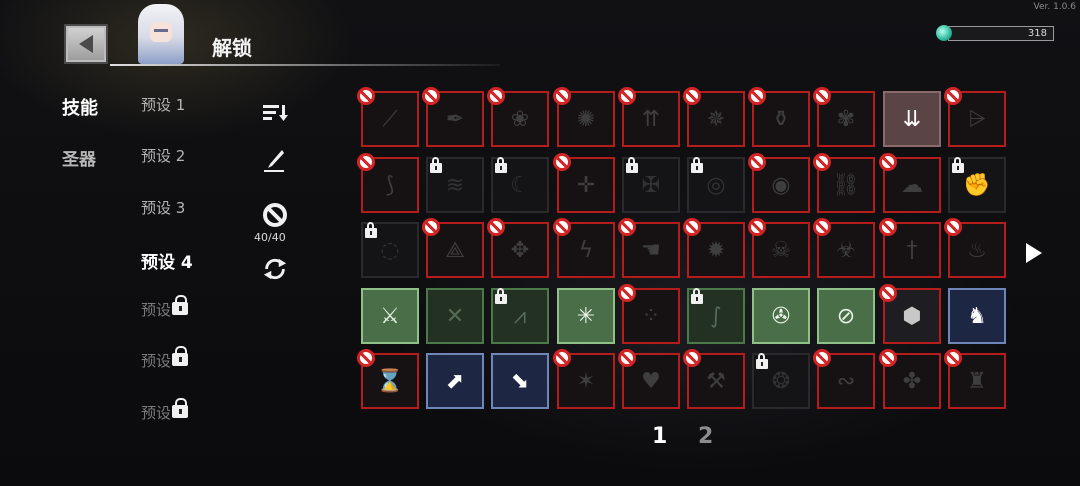  Describe the element at coordinates (86, 44) in the screenshot. I see `back-button` at that location.